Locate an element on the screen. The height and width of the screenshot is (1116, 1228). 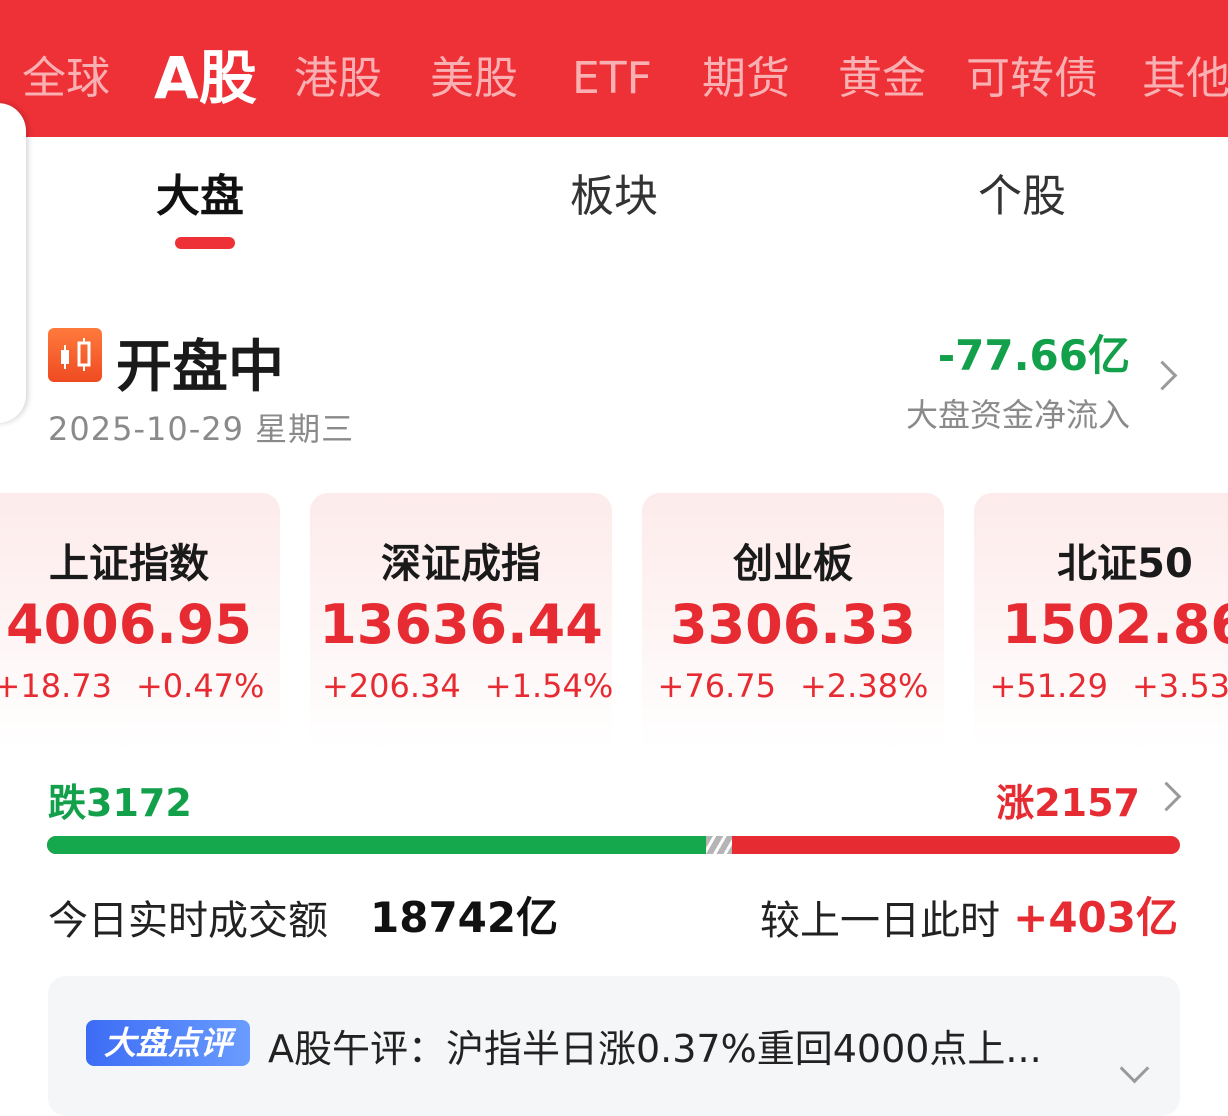
index-value: 13636.44 is located at coordinates (461, 624).